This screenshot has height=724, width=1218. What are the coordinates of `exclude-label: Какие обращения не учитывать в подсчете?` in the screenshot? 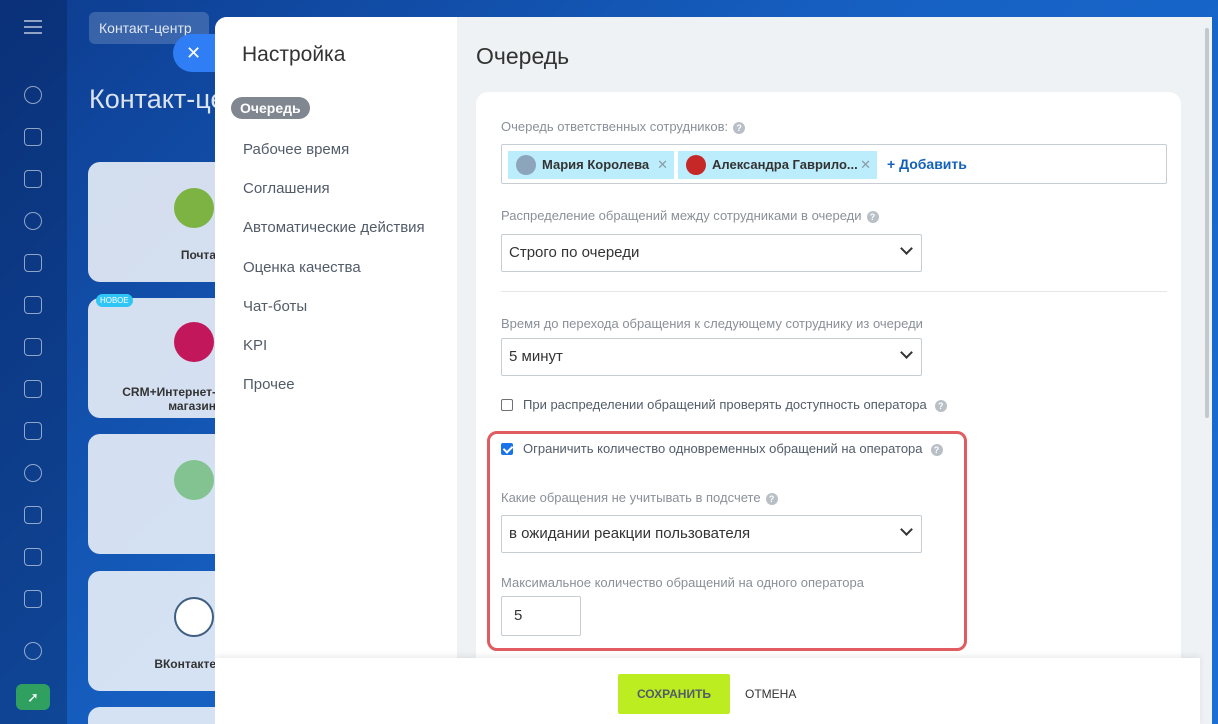 It's located at (639, 497).